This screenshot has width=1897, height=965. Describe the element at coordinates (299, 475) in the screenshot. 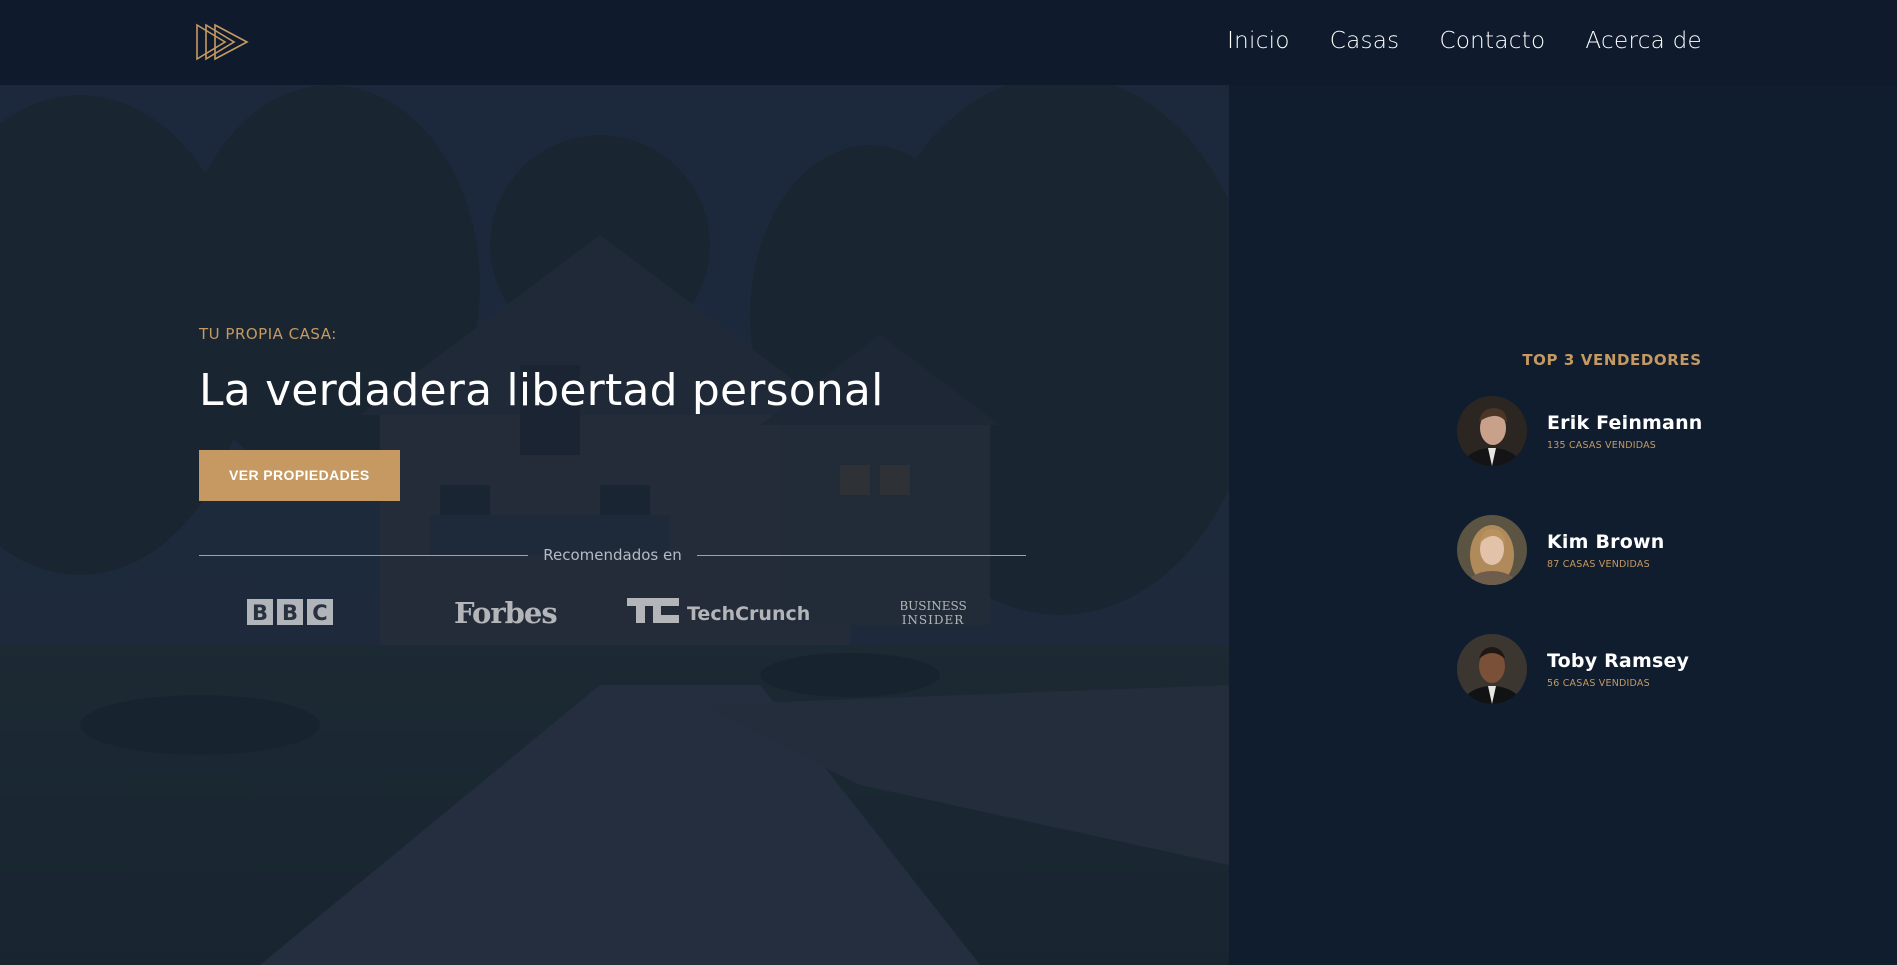

I see `view-properties-button: VER PROPIEDADES` at that location.